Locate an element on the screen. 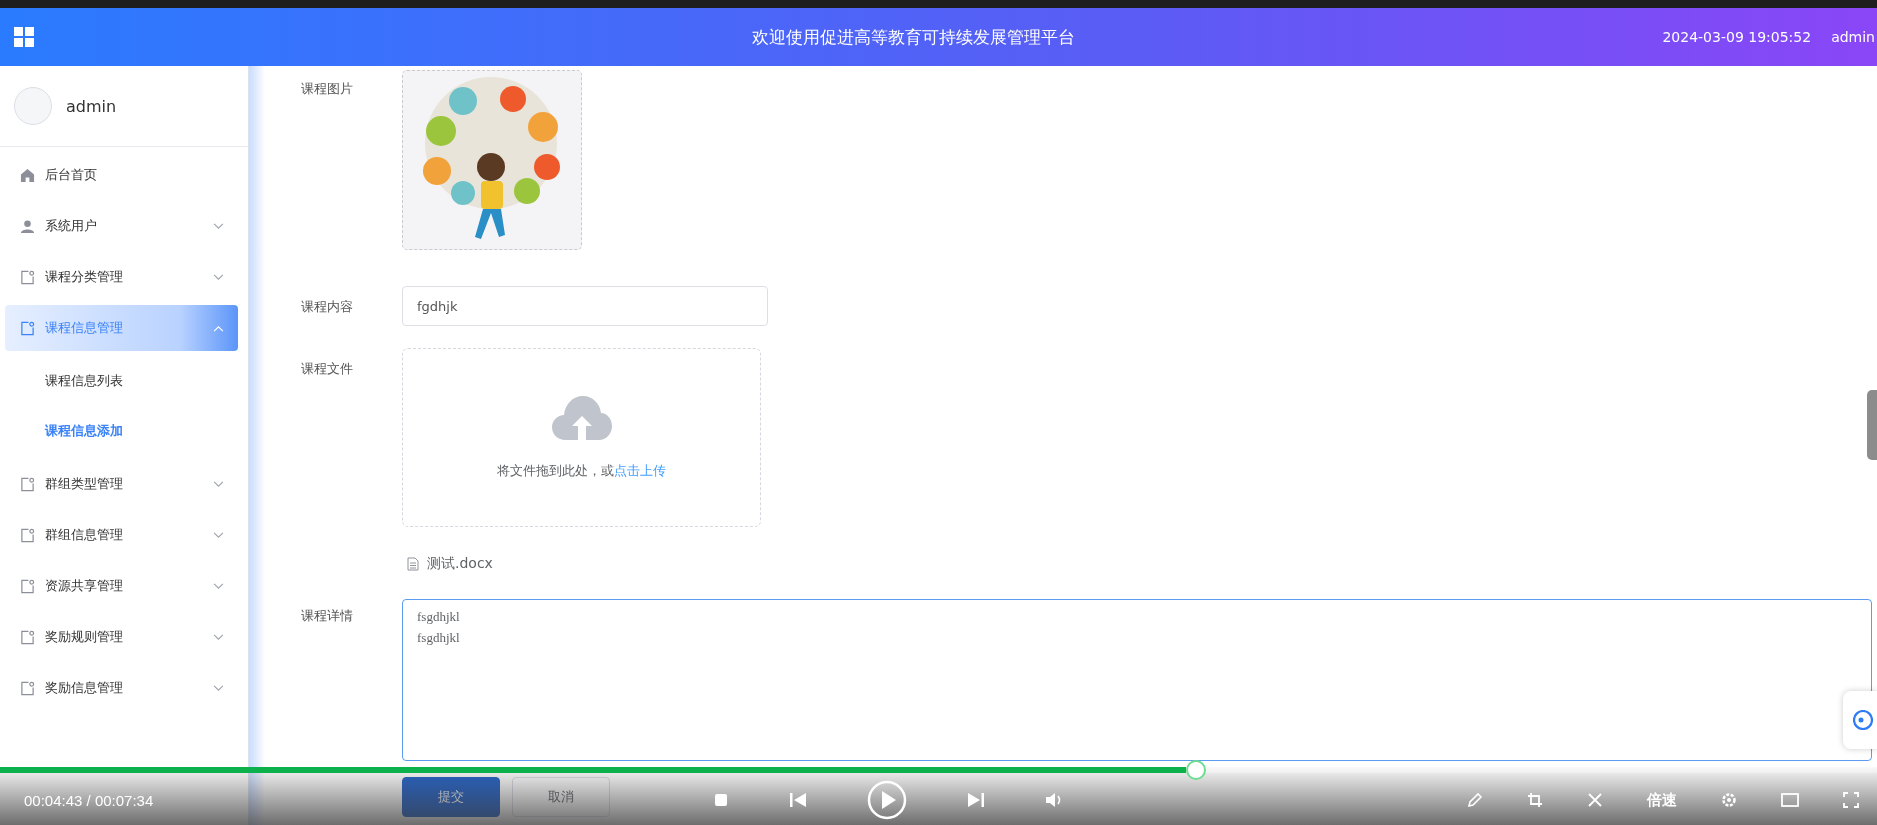  scrollbar-thumb is located at coordinates (1872, 425).